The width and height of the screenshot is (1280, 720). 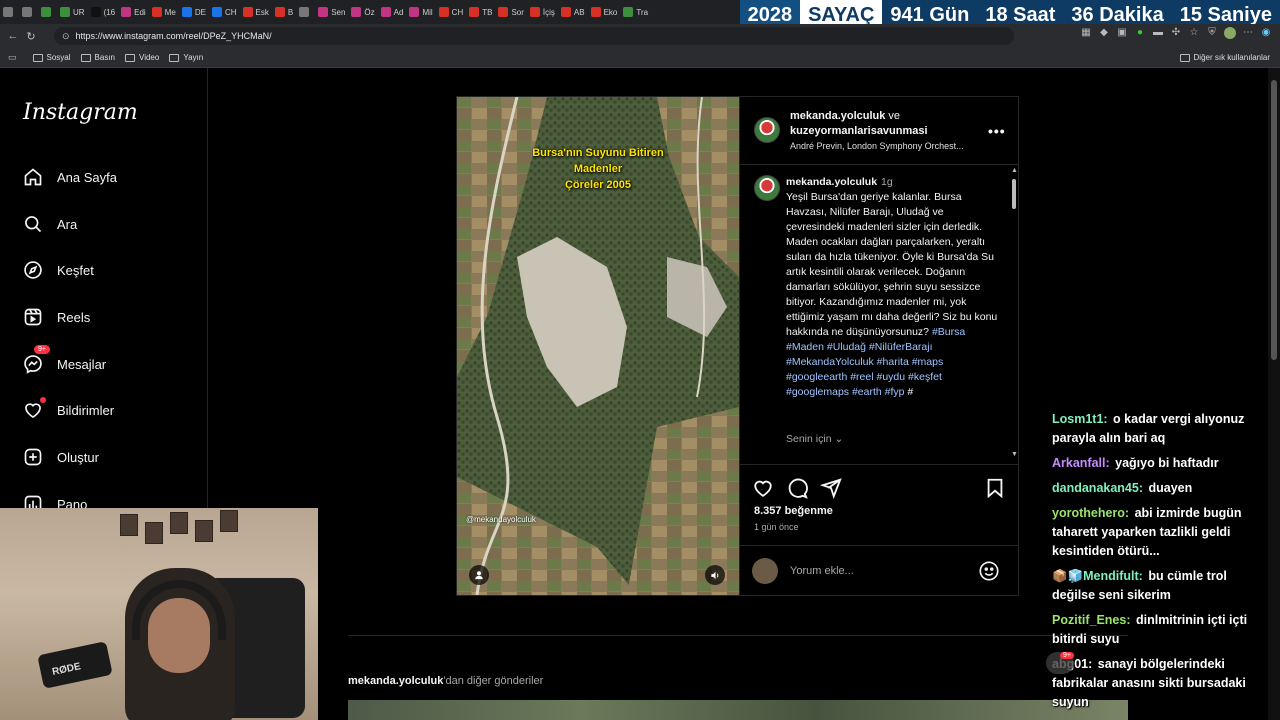 I want to click on author-link: kuzeyormanlarisavunmasi, so click(x=859, y=131).